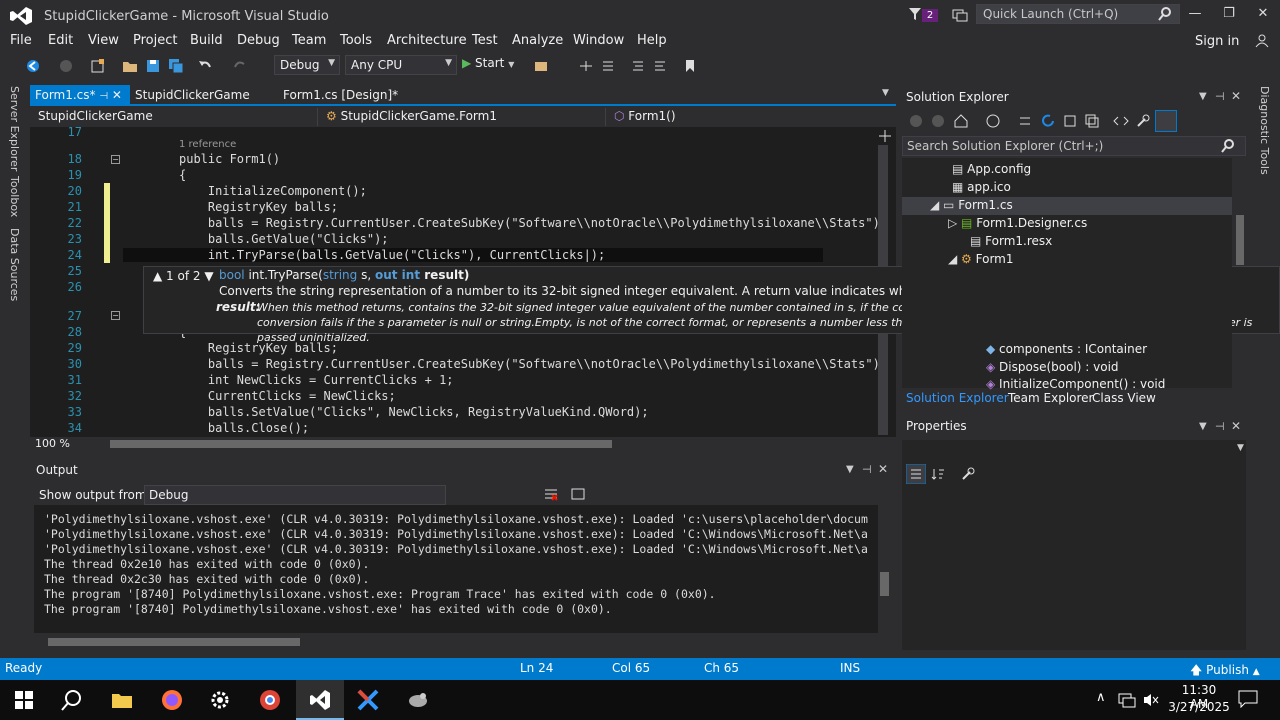 This screenshot has width=1280, height=720. I want to click on network-icon, so click(1127, 700).